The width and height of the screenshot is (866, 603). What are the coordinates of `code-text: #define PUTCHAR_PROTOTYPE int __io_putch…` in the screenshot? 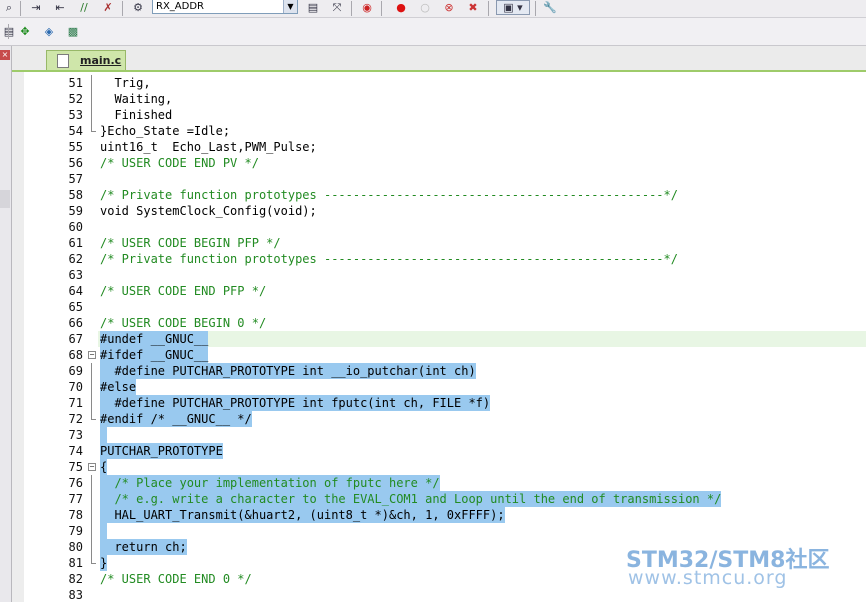 It's located at (288, 371).